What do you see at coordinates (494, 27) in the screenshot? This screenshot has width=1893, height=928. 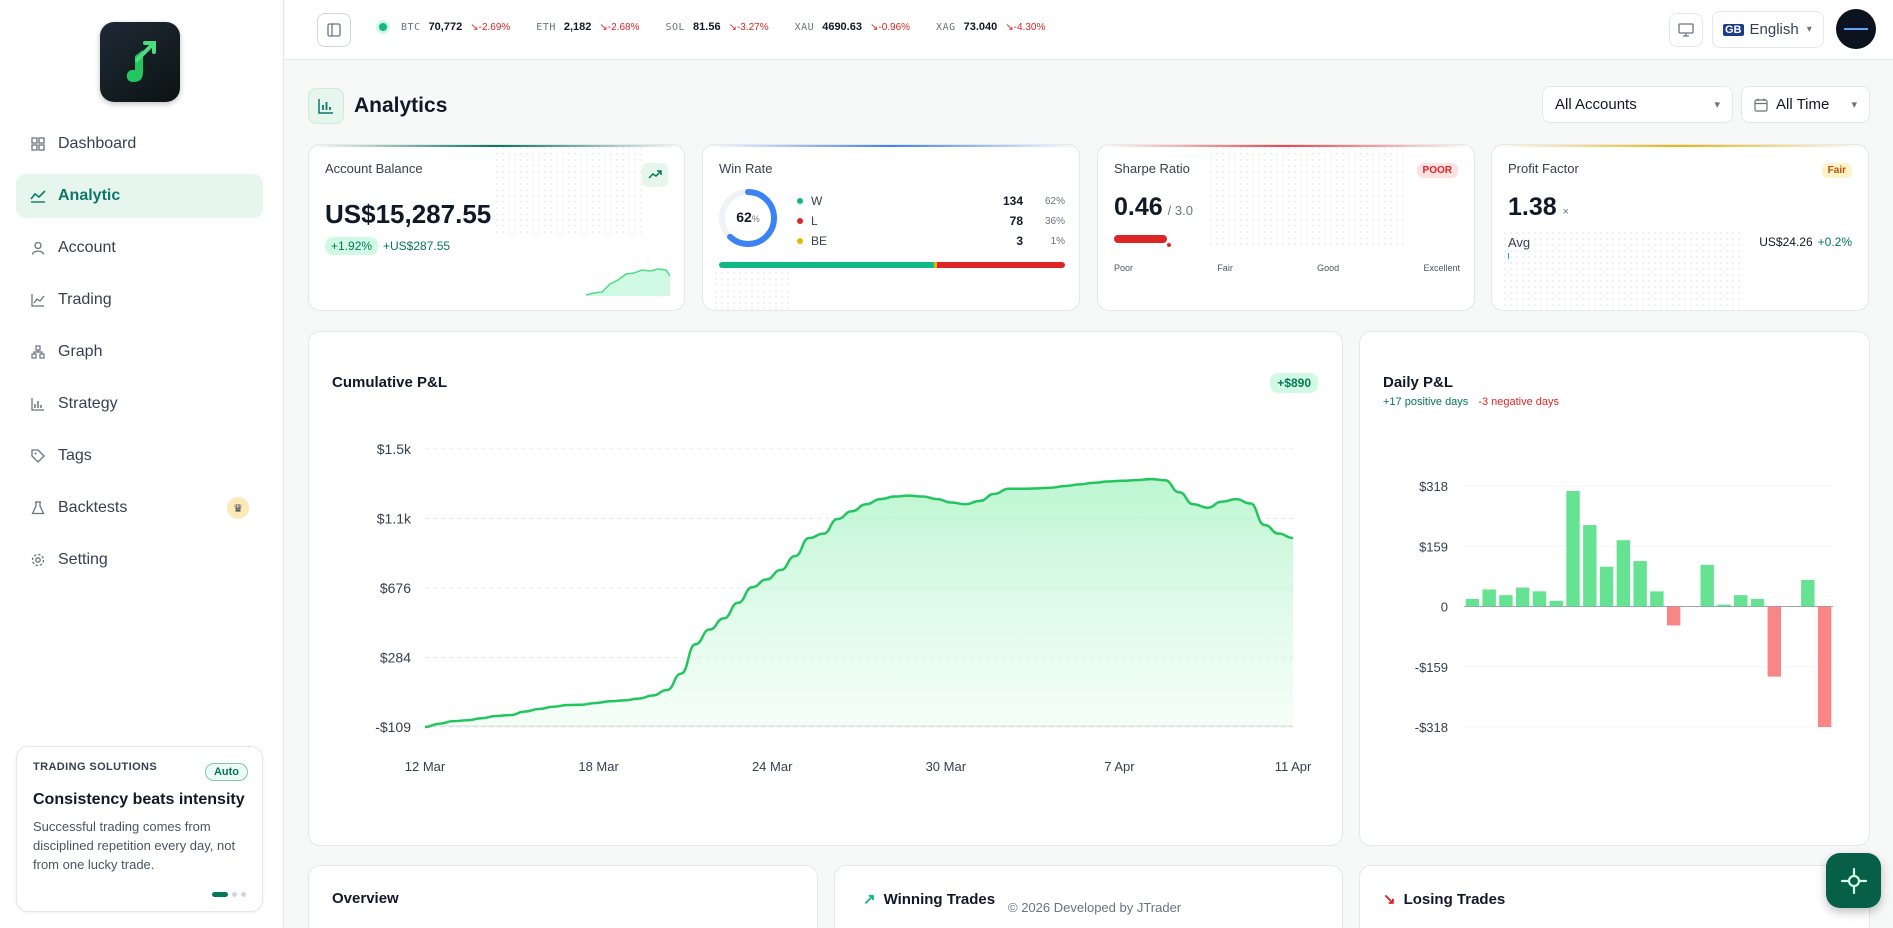 I see `ticker-change: -2.69%` at bounding box center [494, 27].